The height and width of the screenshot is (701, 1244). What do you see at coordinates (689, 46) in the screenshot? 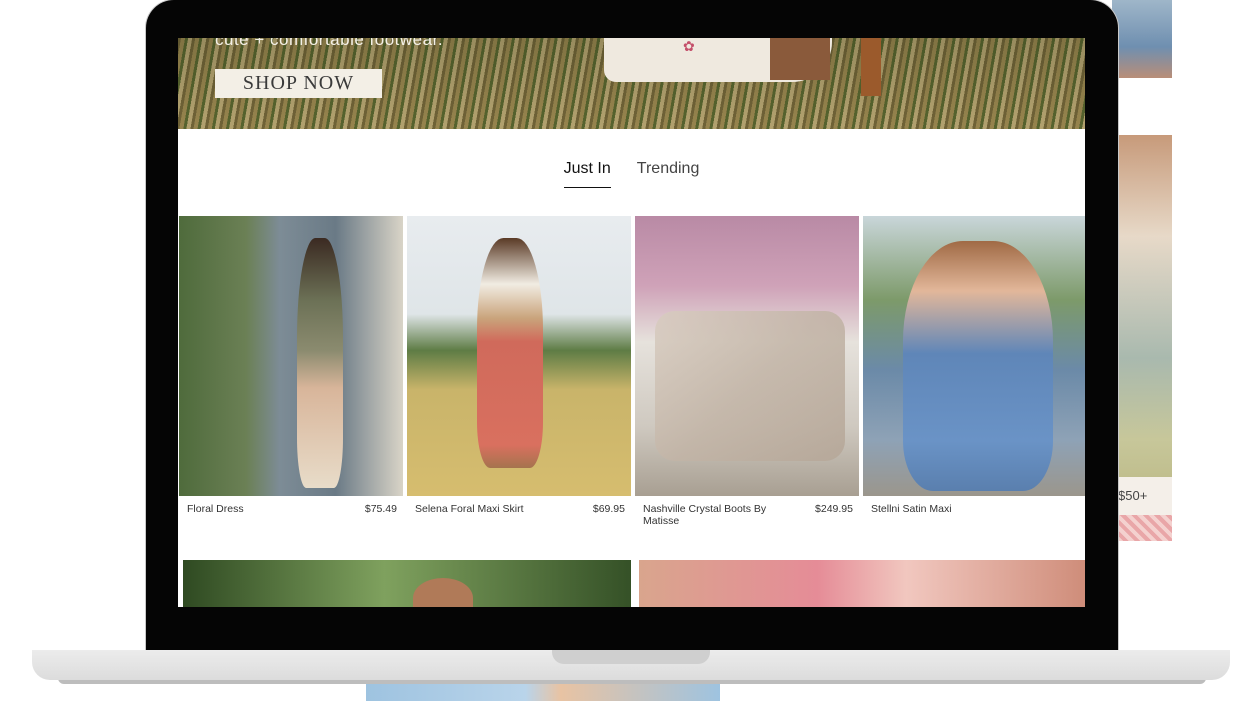
I see `flower-embroidery-icon: ✿` at bounding box center [689, 46].